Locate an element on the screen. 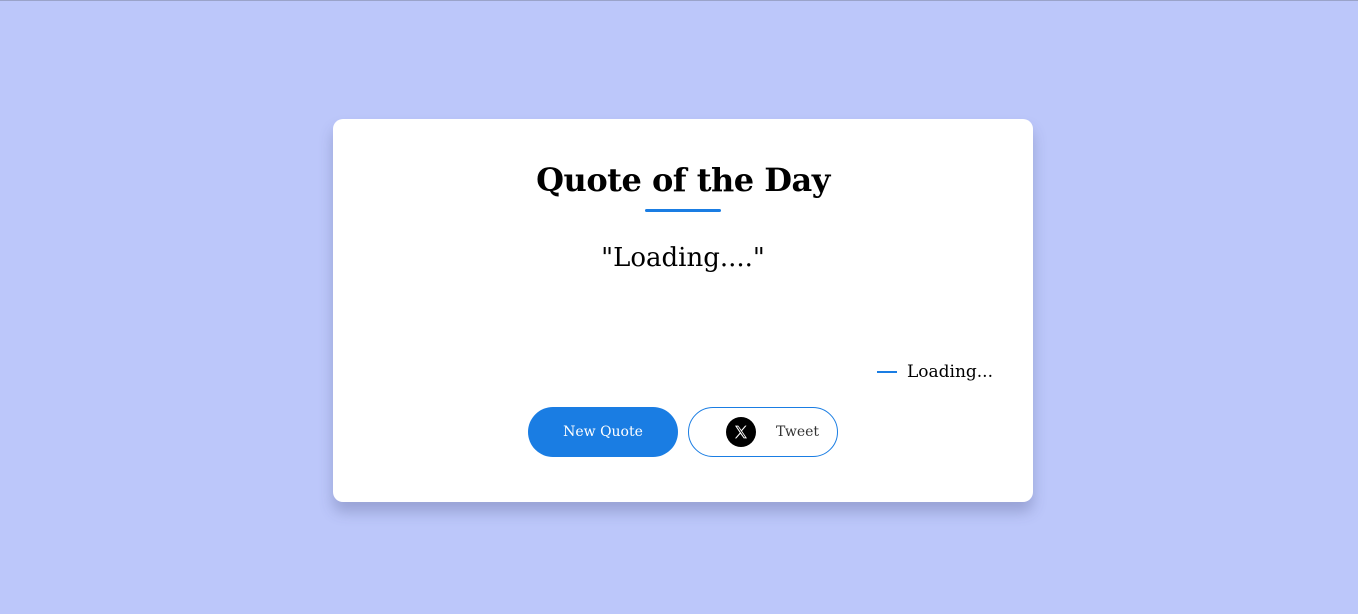 The image size is (1358, 614). new-quote-button: New Quote is located at coordinates (603, 432).